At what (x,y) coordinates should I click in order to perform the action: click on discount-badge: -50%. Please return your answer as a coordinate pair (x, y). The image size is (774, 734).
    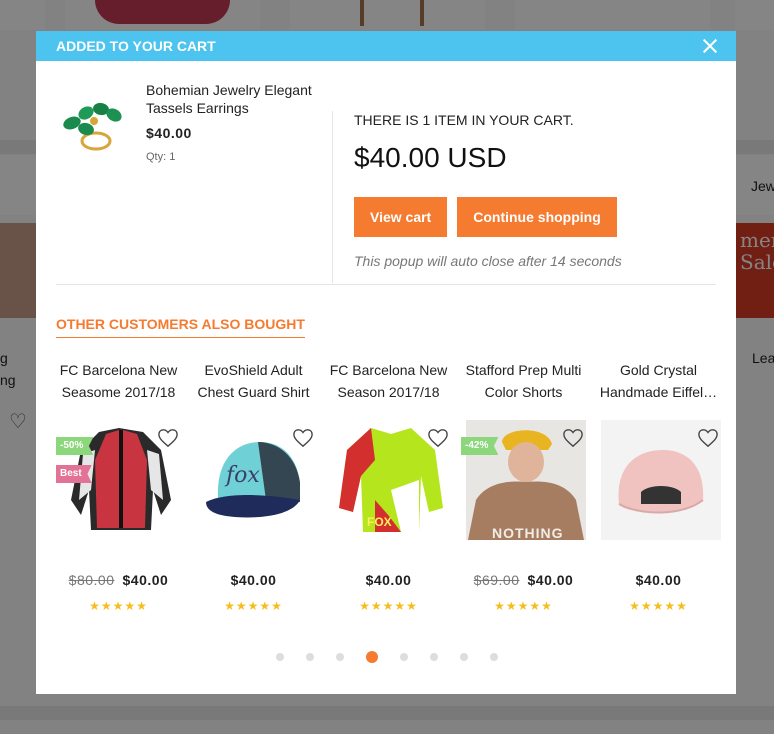
    Looking at the image, I should click on (75, 446).